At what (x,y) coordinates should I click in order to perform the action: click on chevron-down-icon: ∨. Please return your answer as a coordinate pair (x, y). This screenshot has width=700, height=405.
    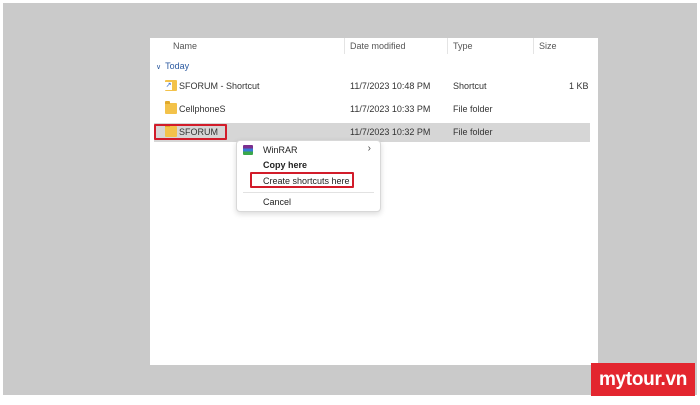
    Looking at the image, I should click on (159, 67).